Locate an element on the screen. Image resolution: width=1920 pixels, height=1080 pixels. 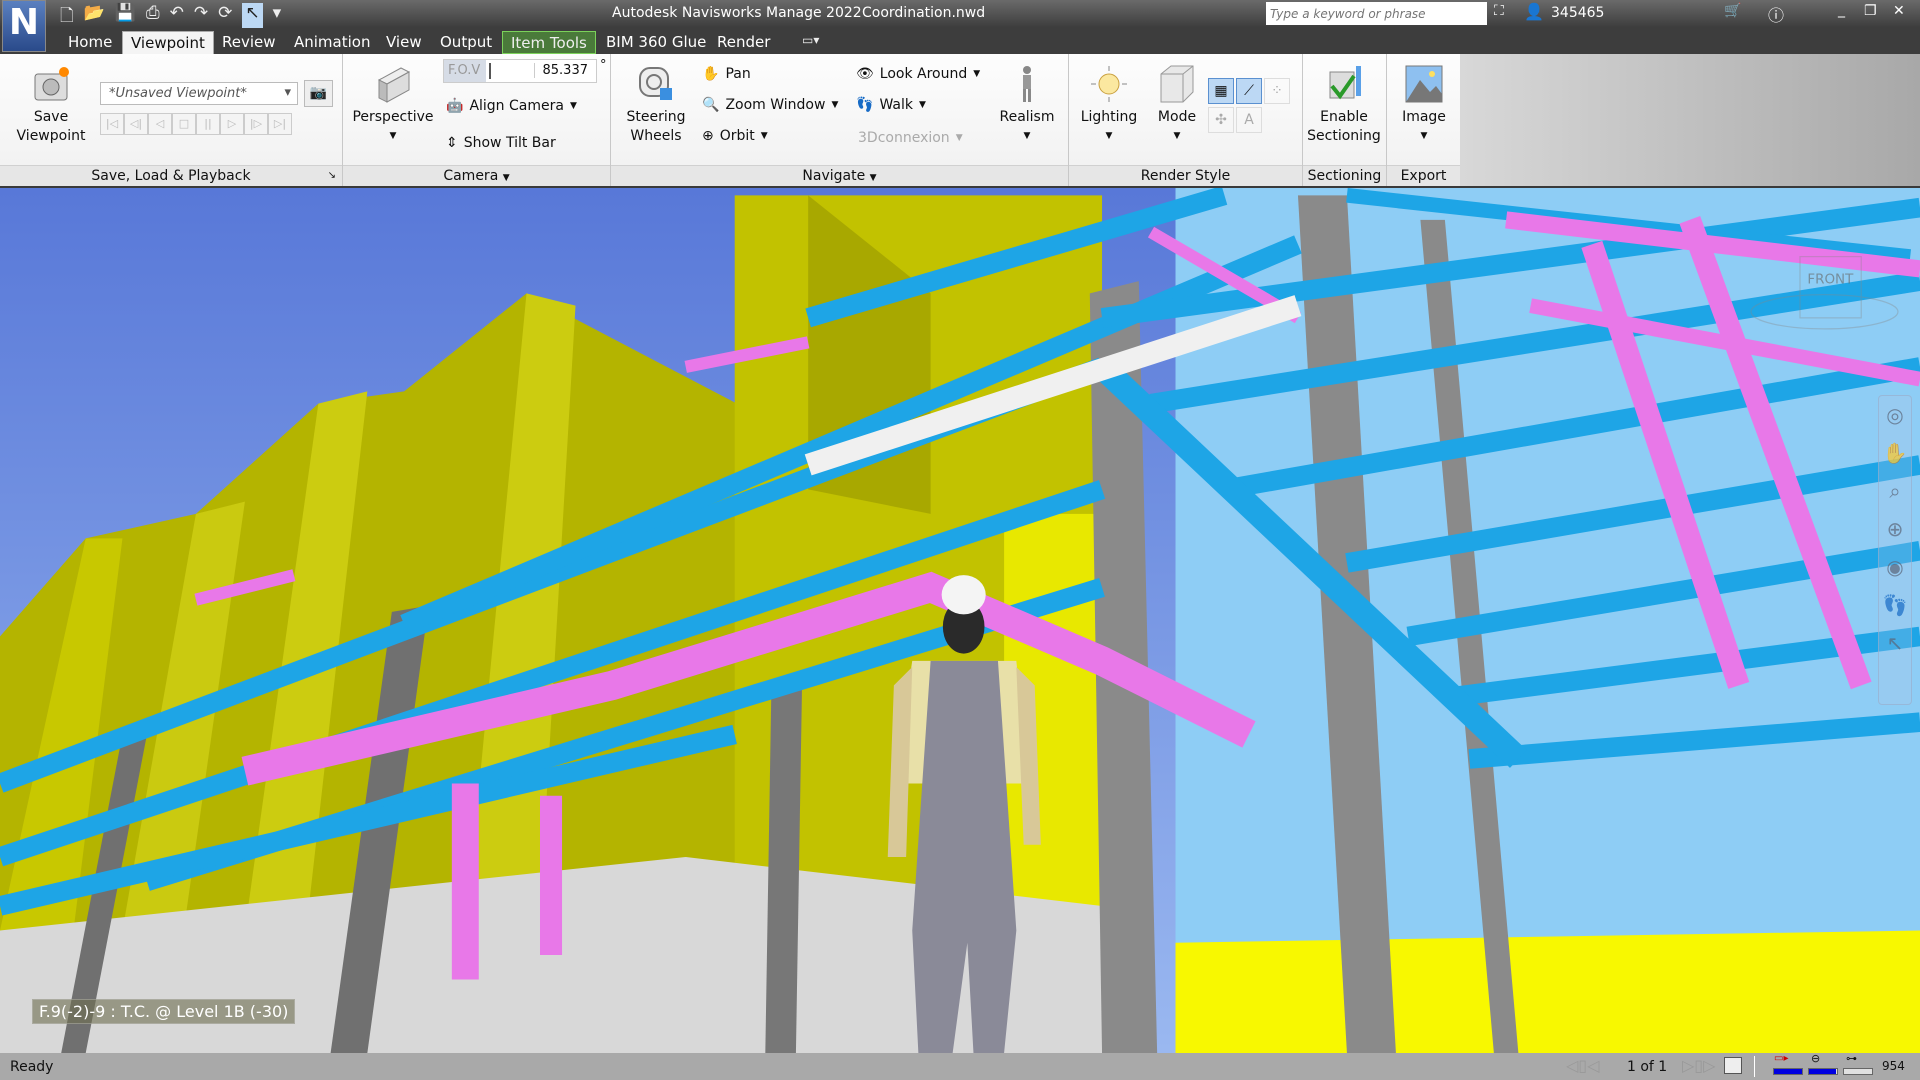
step-forward-button: |▷ is located at coordinates (256, 124).